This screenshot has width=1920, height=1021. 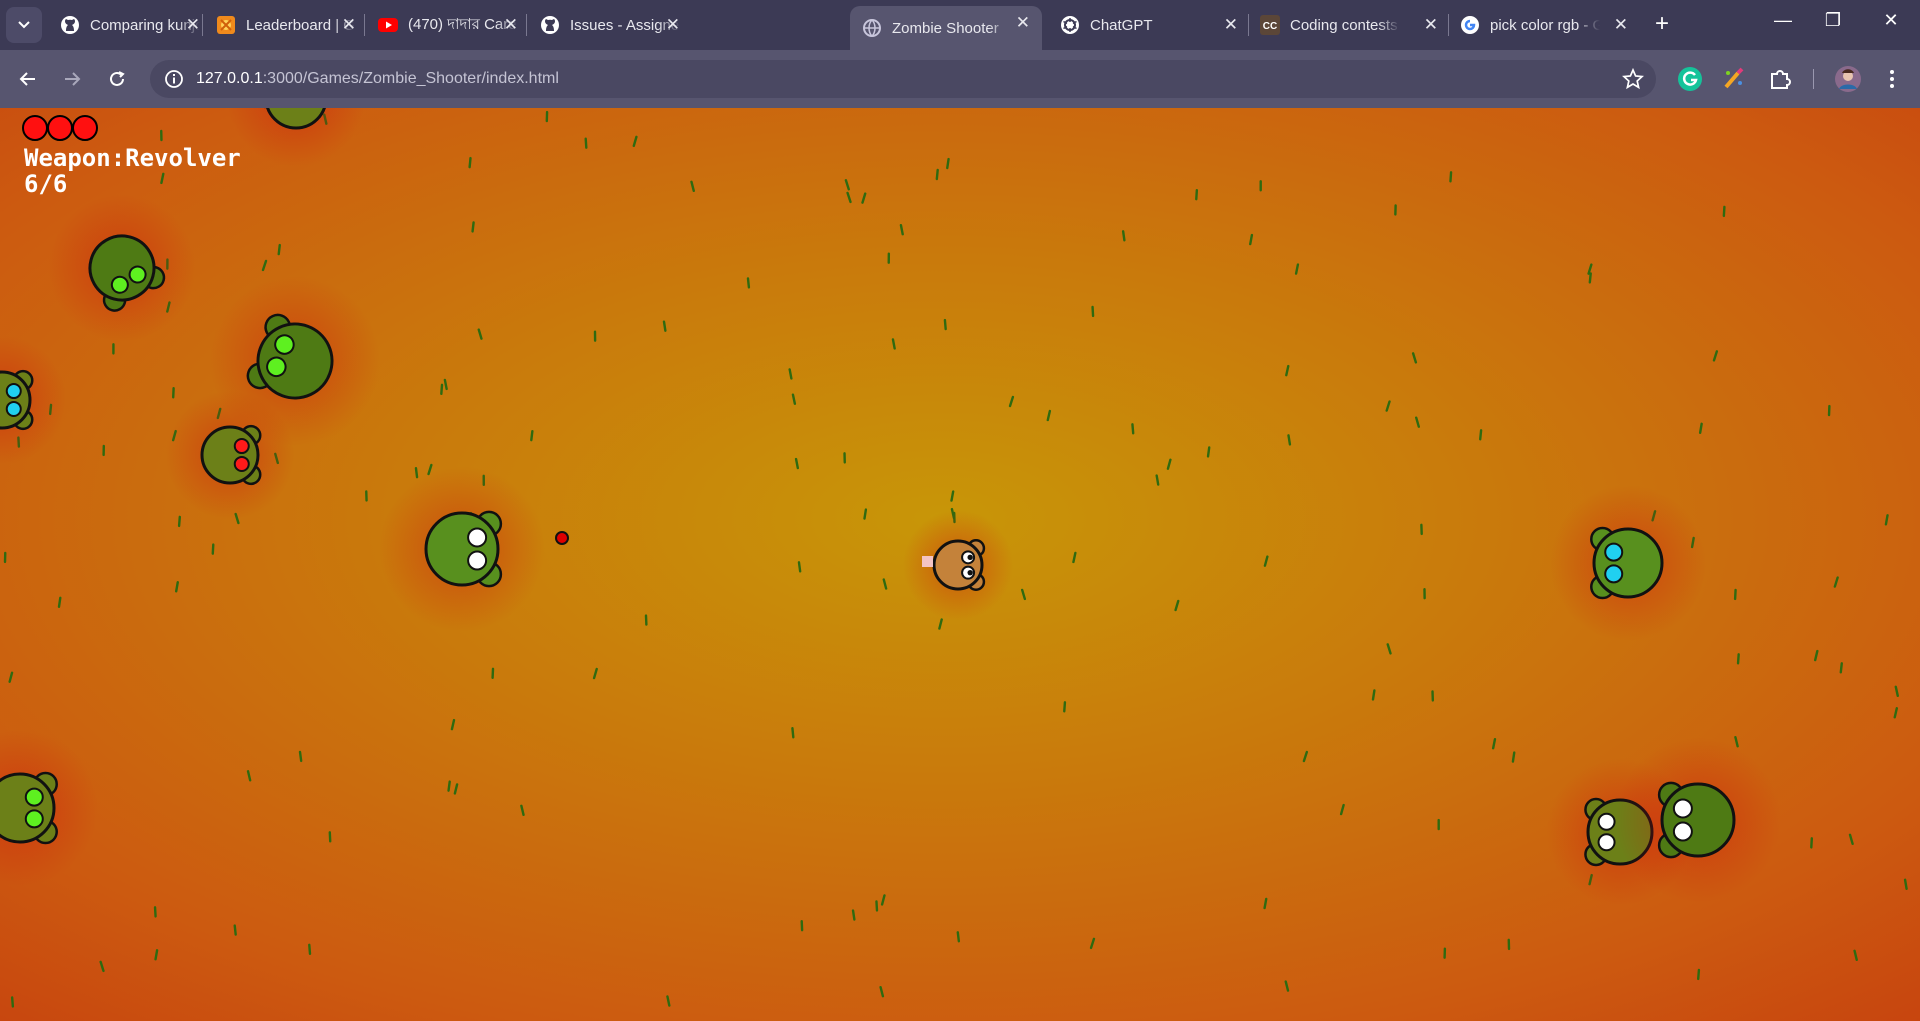 I want to click on arrow-right-icon, so click(x=73, y=79).